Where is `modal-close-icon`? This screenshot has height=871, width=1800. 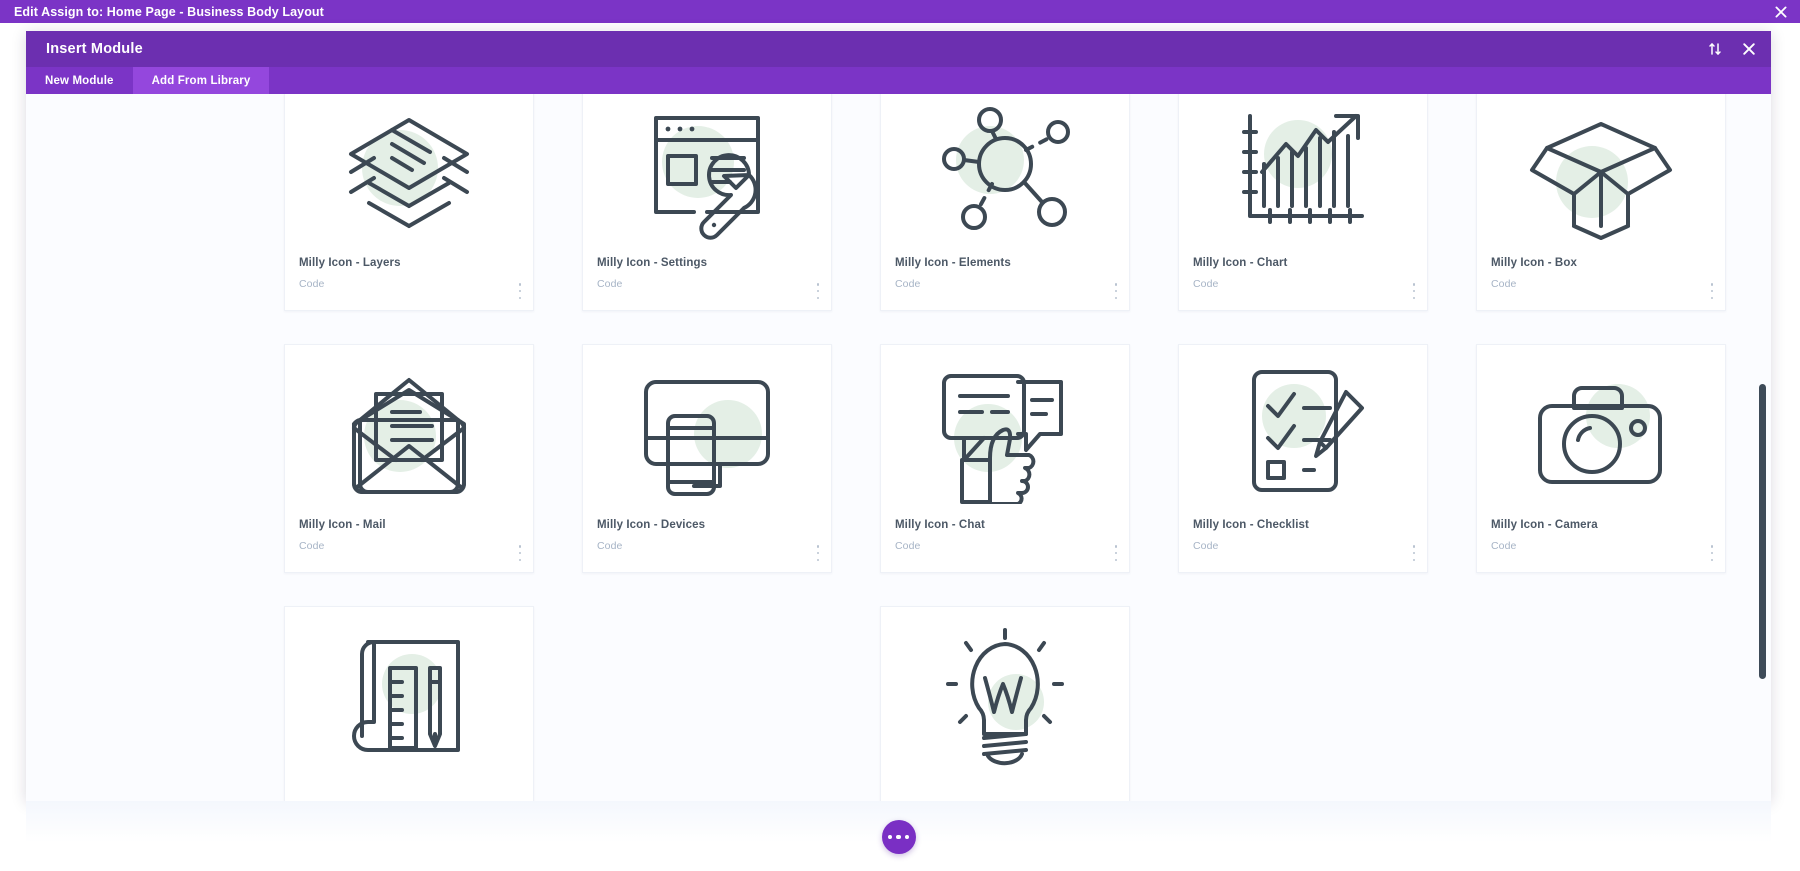
modal-close-icon is located at coordinates (1749, 49).